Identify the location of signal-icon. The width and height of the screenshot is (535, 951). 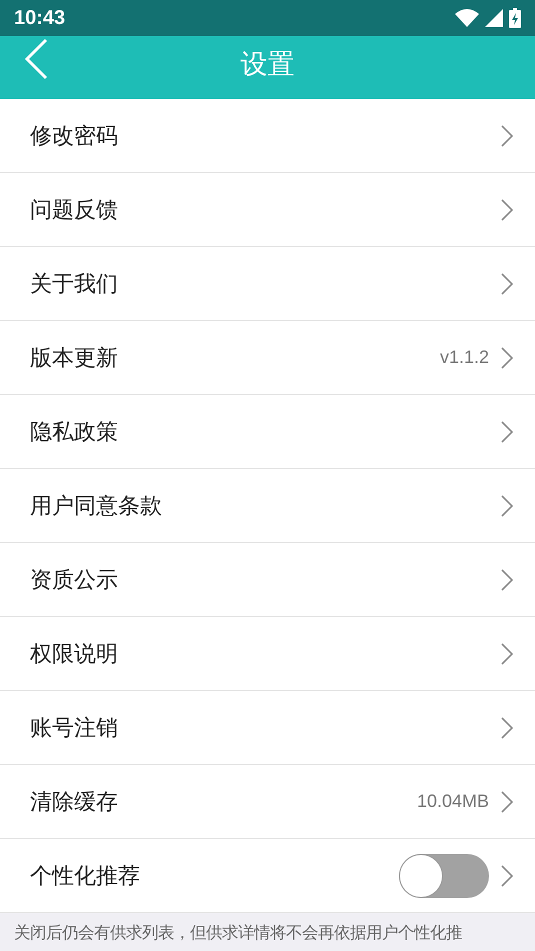
(494, 18).